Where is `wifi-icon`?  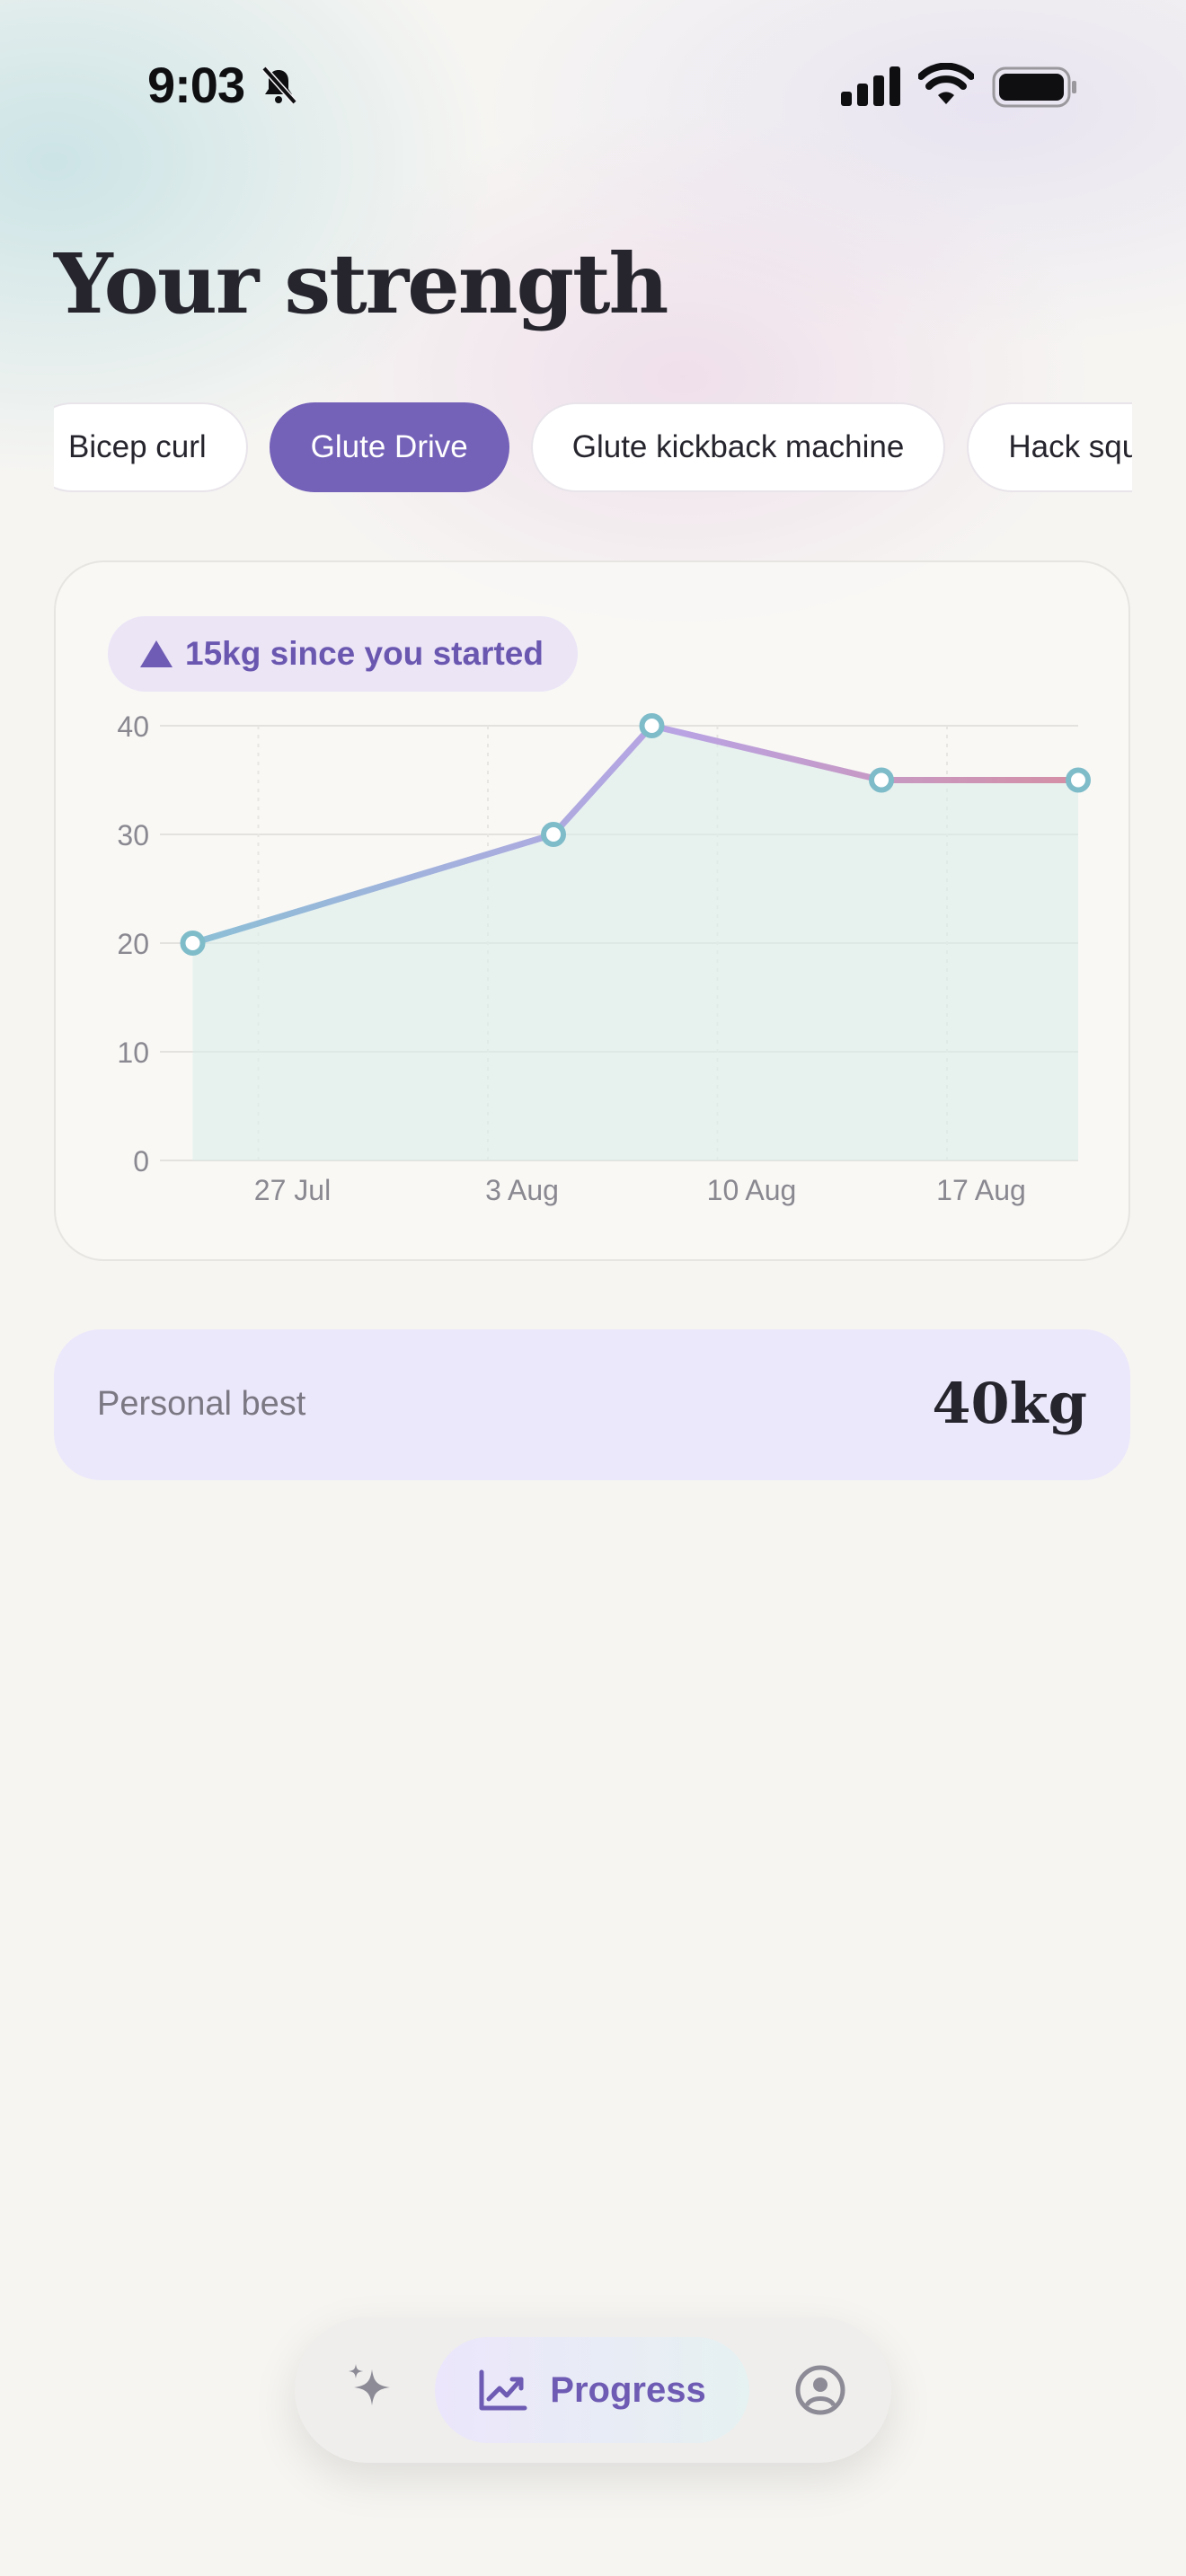 wifi-icon is located at coordinates (946, 83).